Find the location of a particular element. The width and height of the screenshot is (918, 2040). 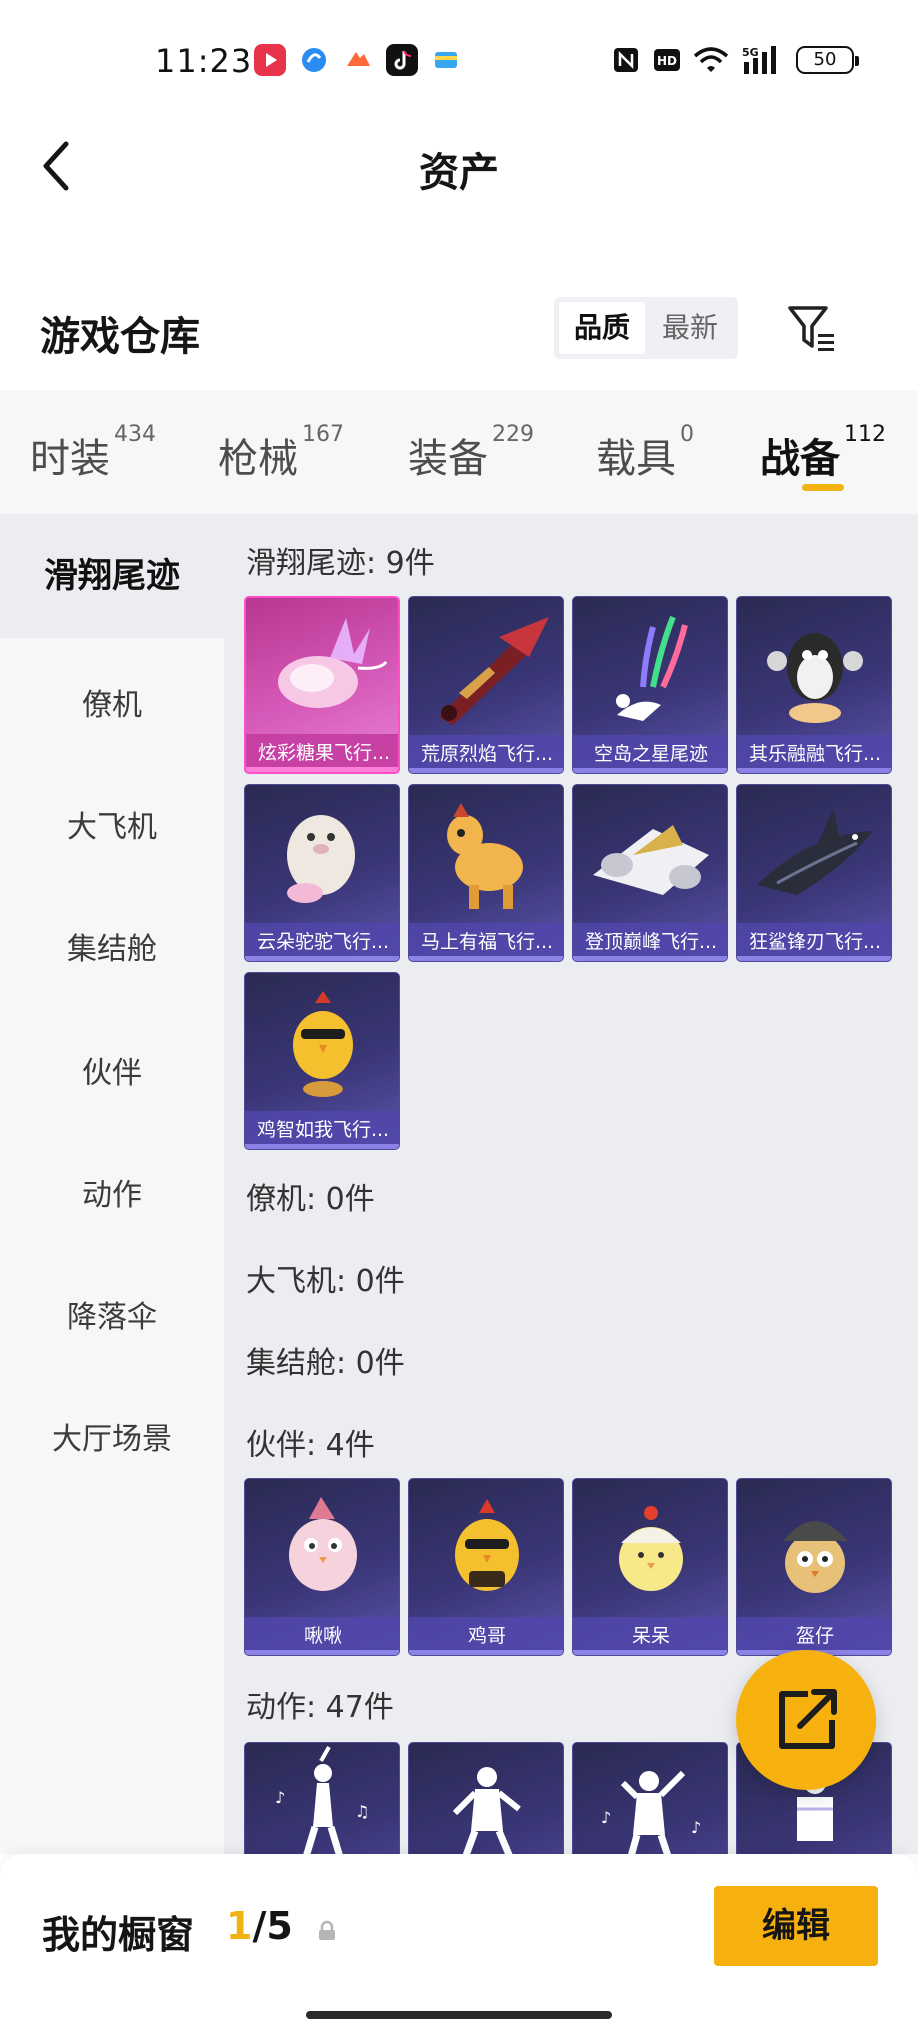

chicken-trail-icon is located at coordinates (323, 1044).